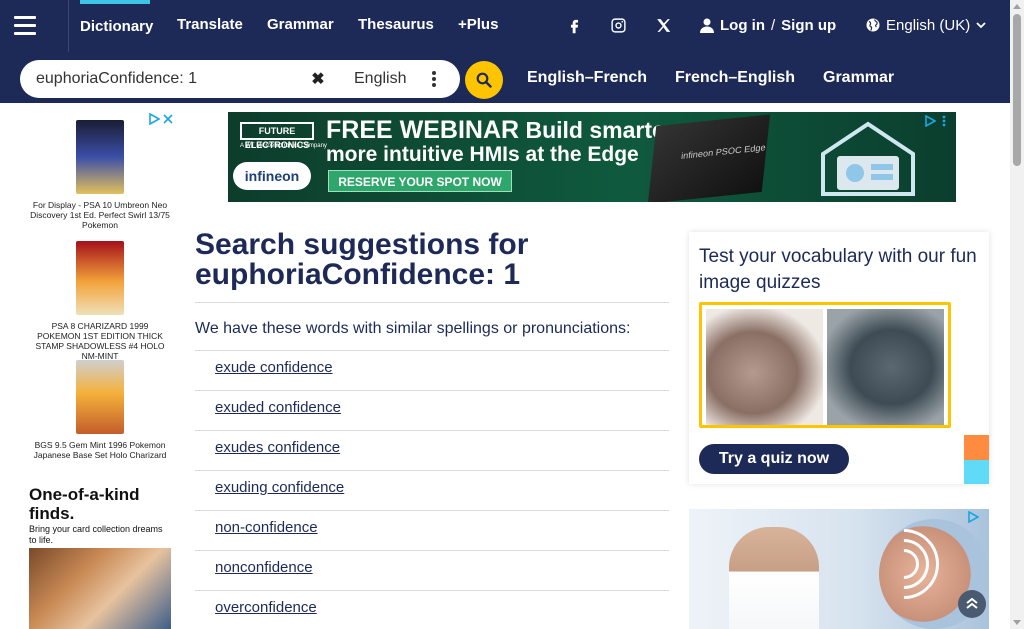 The height and width of the screenshot is (629, 1024). What do you see at coordinates (396, 23) in the screenshot?
I see `nav-thesaurus: Thesaurus` at bounding box center [396, 23].